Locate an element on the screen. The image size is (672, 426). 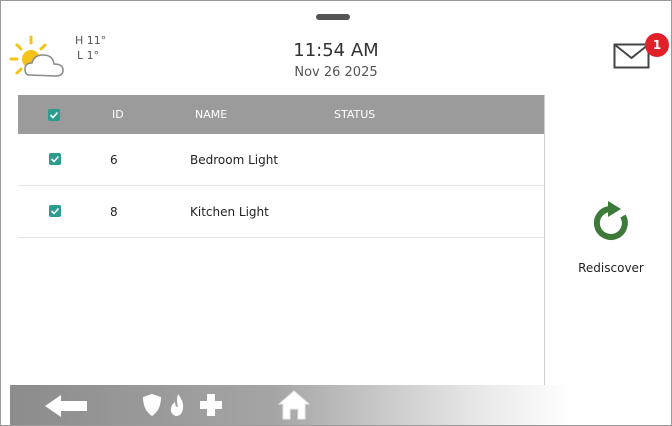
weather-widget: H 11° L 1° is located at coordinates (64, 59).